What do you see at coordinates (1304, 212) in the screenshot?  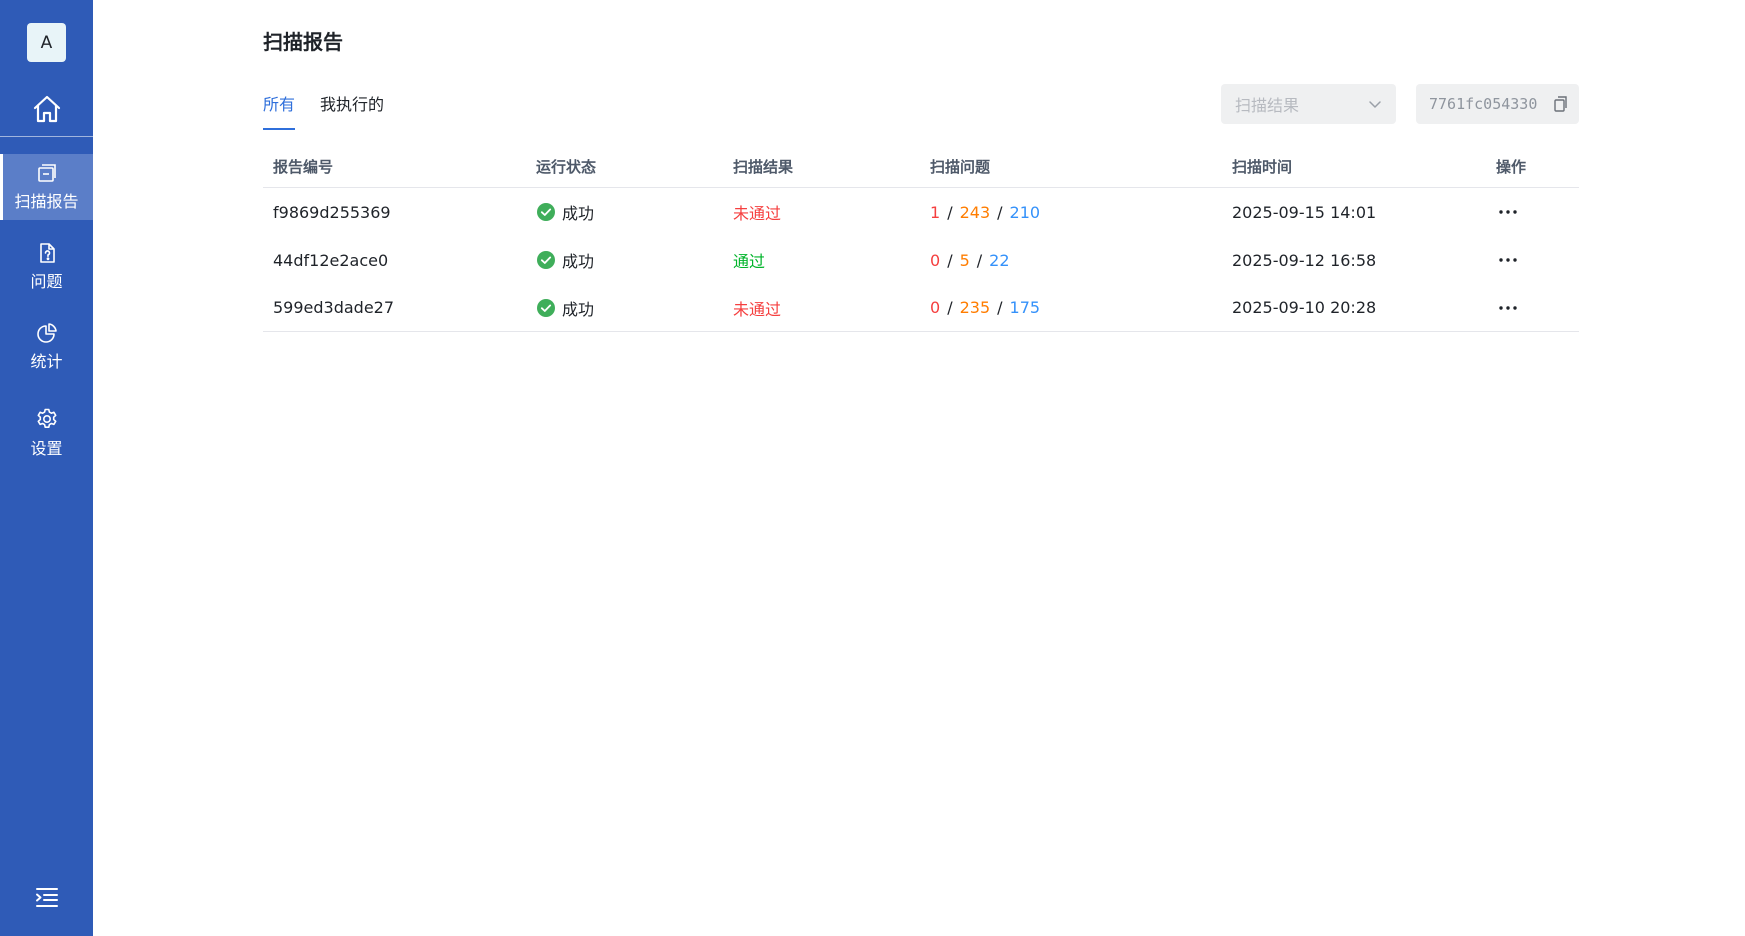 I see `scan-time: 2025-09-15 14:01` at bounding box center [1304, 212].